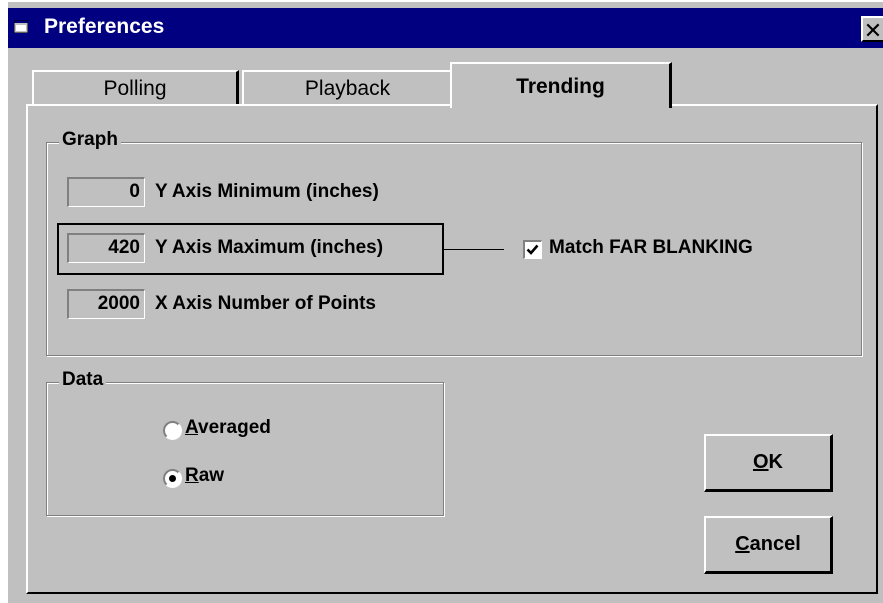 This screenshot has height=603, width=883. I want to click on graph-group-label: Graph, so click(90, 140).